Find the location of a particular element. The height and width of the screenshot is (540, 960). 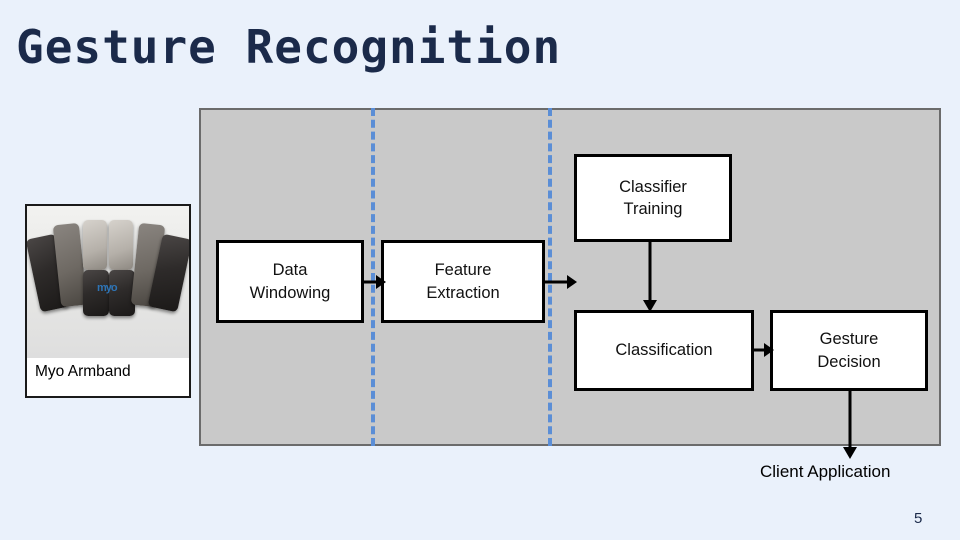

box-classification-line1: Classification is located at coordinates (664, 350).